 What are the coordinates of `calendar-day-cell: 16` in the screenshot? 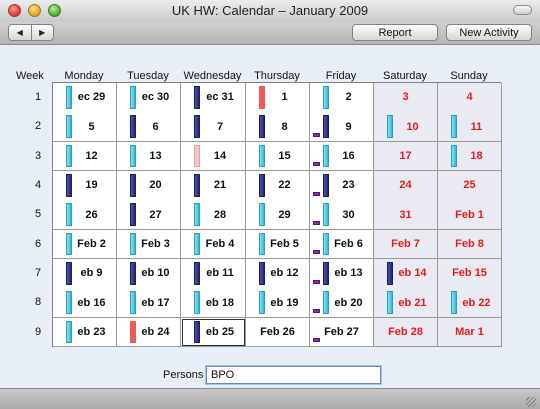 It's located at (342, 156).